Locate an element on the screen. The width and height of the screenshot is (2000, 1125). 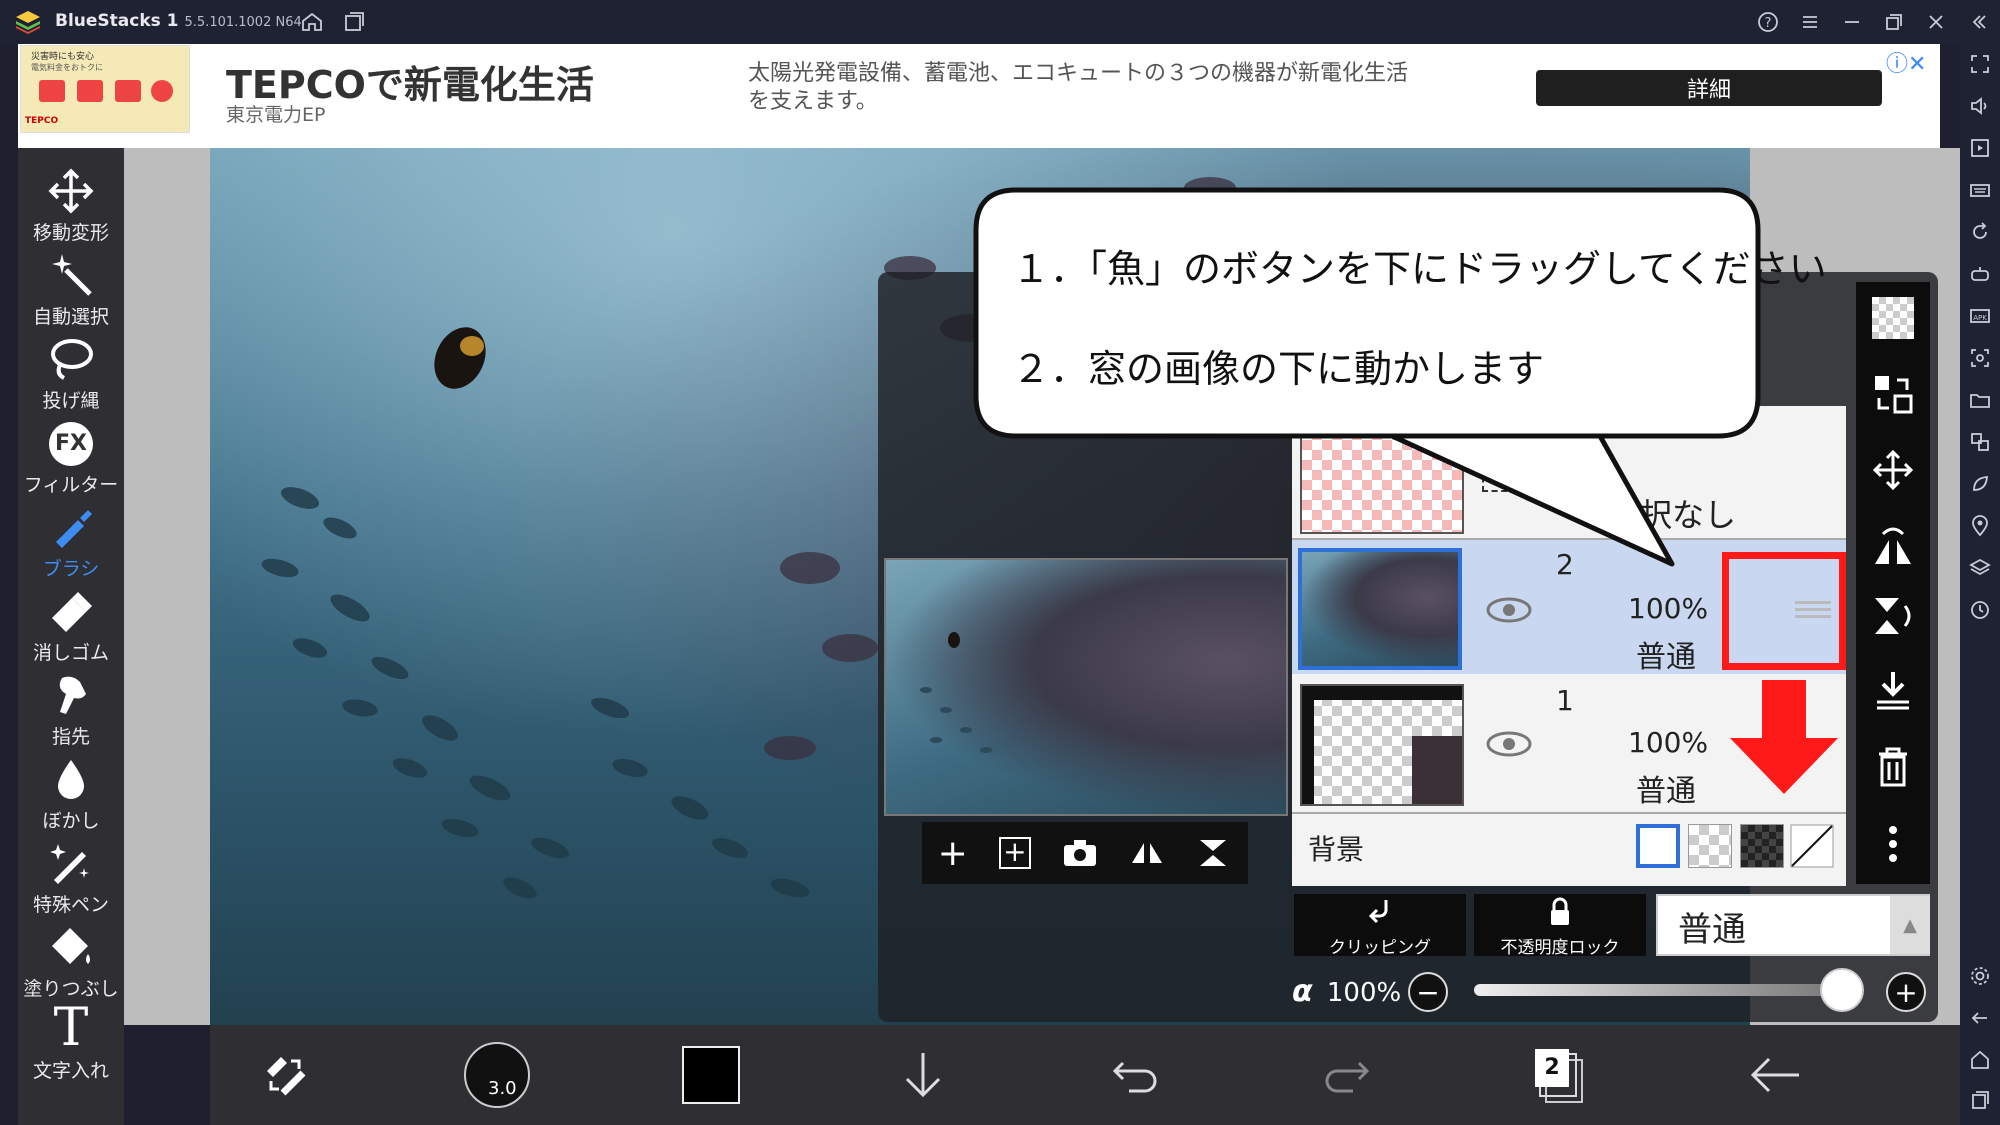
undo-icon is located at coordinates (1135, 1075).